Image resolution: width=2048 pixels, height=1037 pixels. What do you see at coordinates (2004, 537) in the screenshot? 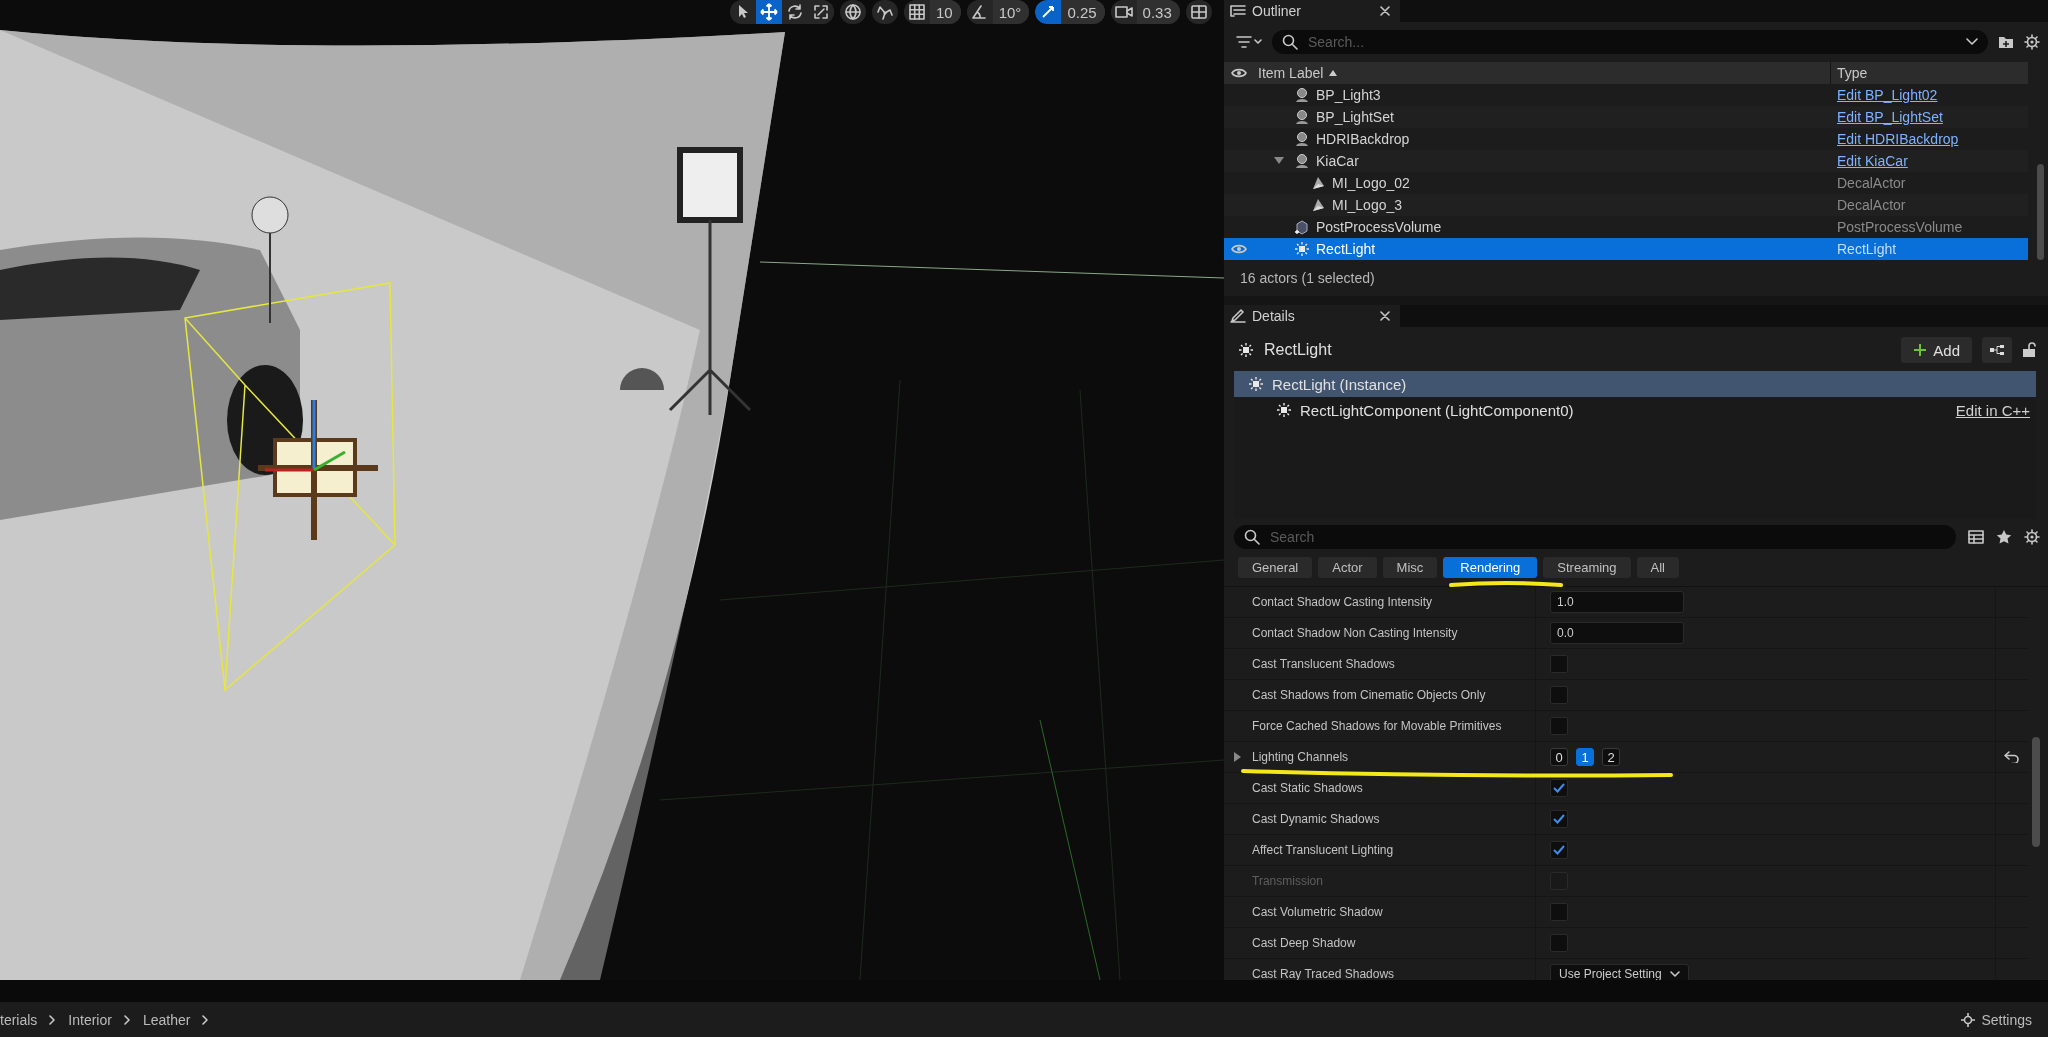
I see `star-icon` at bounding box center [2004, 537].